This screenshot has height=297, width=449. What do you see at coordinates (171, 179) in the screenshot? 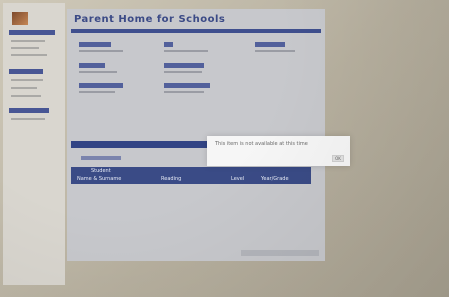
I see `column-header: Reading` at bounding box center [171, 179].